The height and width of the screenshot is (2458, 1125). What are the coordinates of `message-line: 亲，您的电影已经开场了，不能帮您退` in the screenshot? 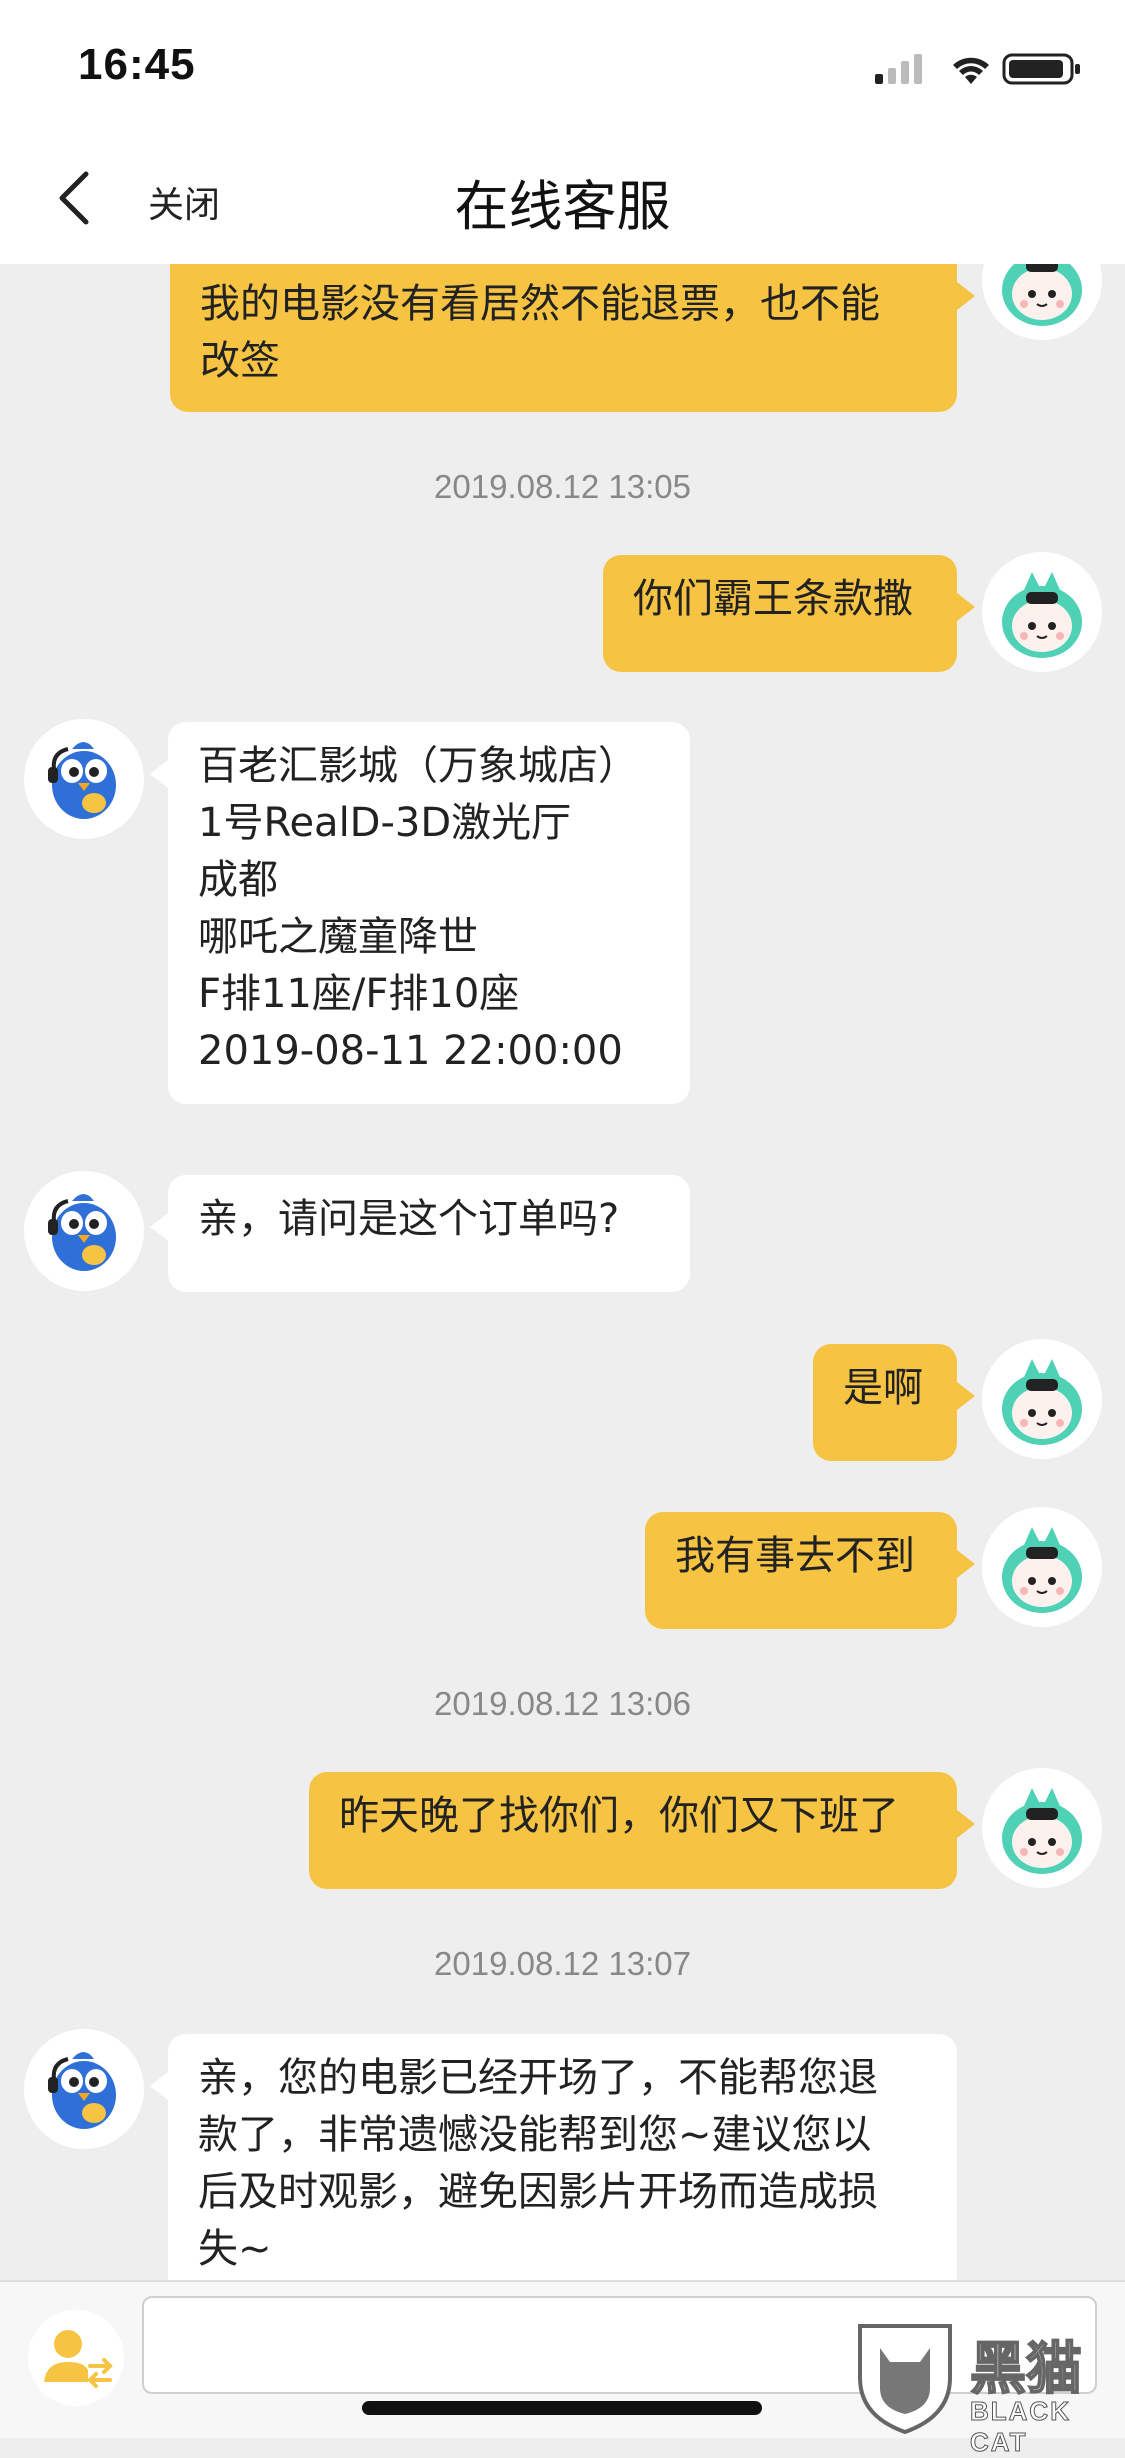 It's located at (538, 2078).